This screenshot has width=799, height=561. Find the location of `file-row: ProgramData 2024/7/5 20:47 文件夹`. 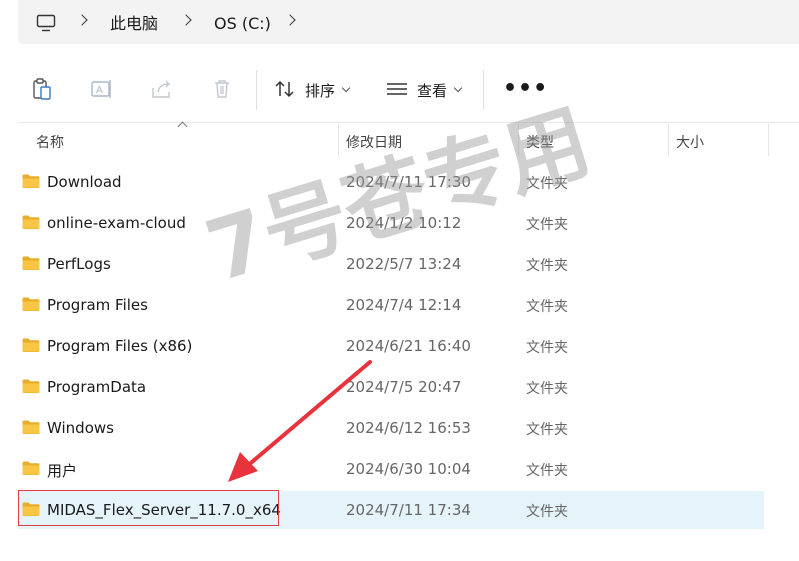

file-row: ProgramData 2024/7/5 20:47 文件夹 is located at coordinates (391, 387).